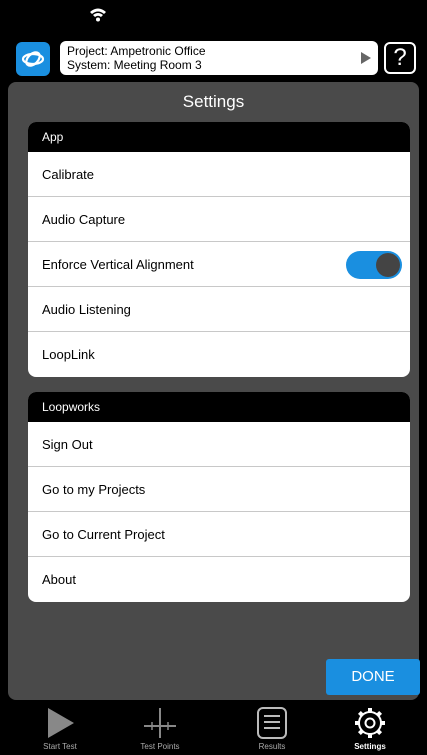 The width and height of the screenshot is (427, 755). What do you see at coordinates (118, 264) in the screenshot?
I see `settings-item-label: Enforce Vertical Alignment` at bounding box center [118, 264].